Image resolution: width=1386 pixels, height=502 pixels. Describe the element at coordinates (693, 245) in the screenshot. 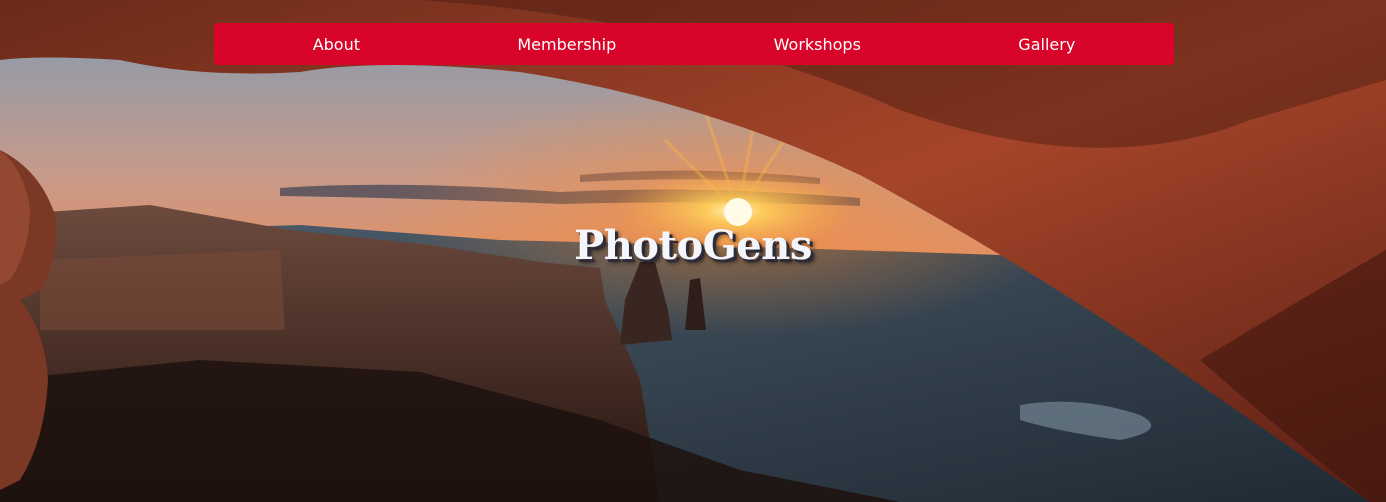

I see `site-title: PhotoGens` at that location.